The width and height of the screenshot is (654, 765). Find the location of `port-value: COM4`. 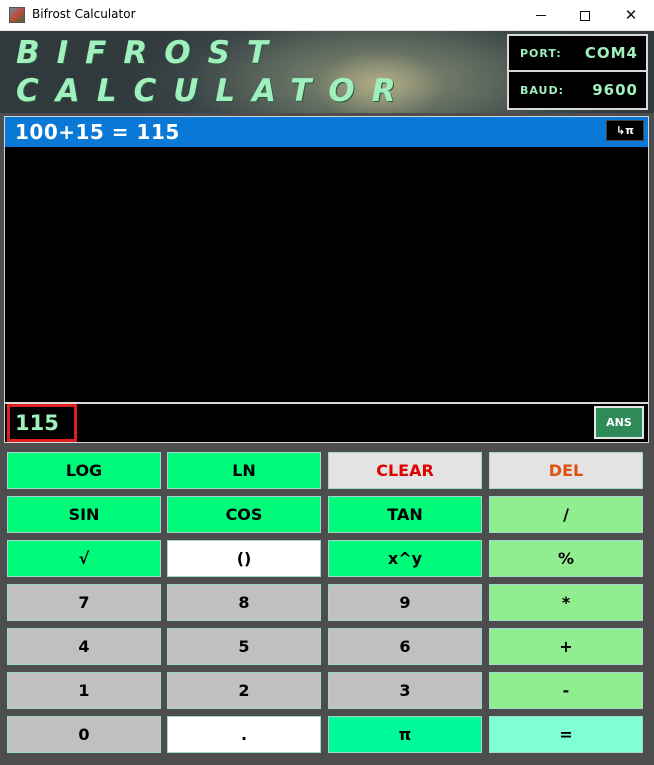

port-value: COM4 is located at coordinates (611, 53).